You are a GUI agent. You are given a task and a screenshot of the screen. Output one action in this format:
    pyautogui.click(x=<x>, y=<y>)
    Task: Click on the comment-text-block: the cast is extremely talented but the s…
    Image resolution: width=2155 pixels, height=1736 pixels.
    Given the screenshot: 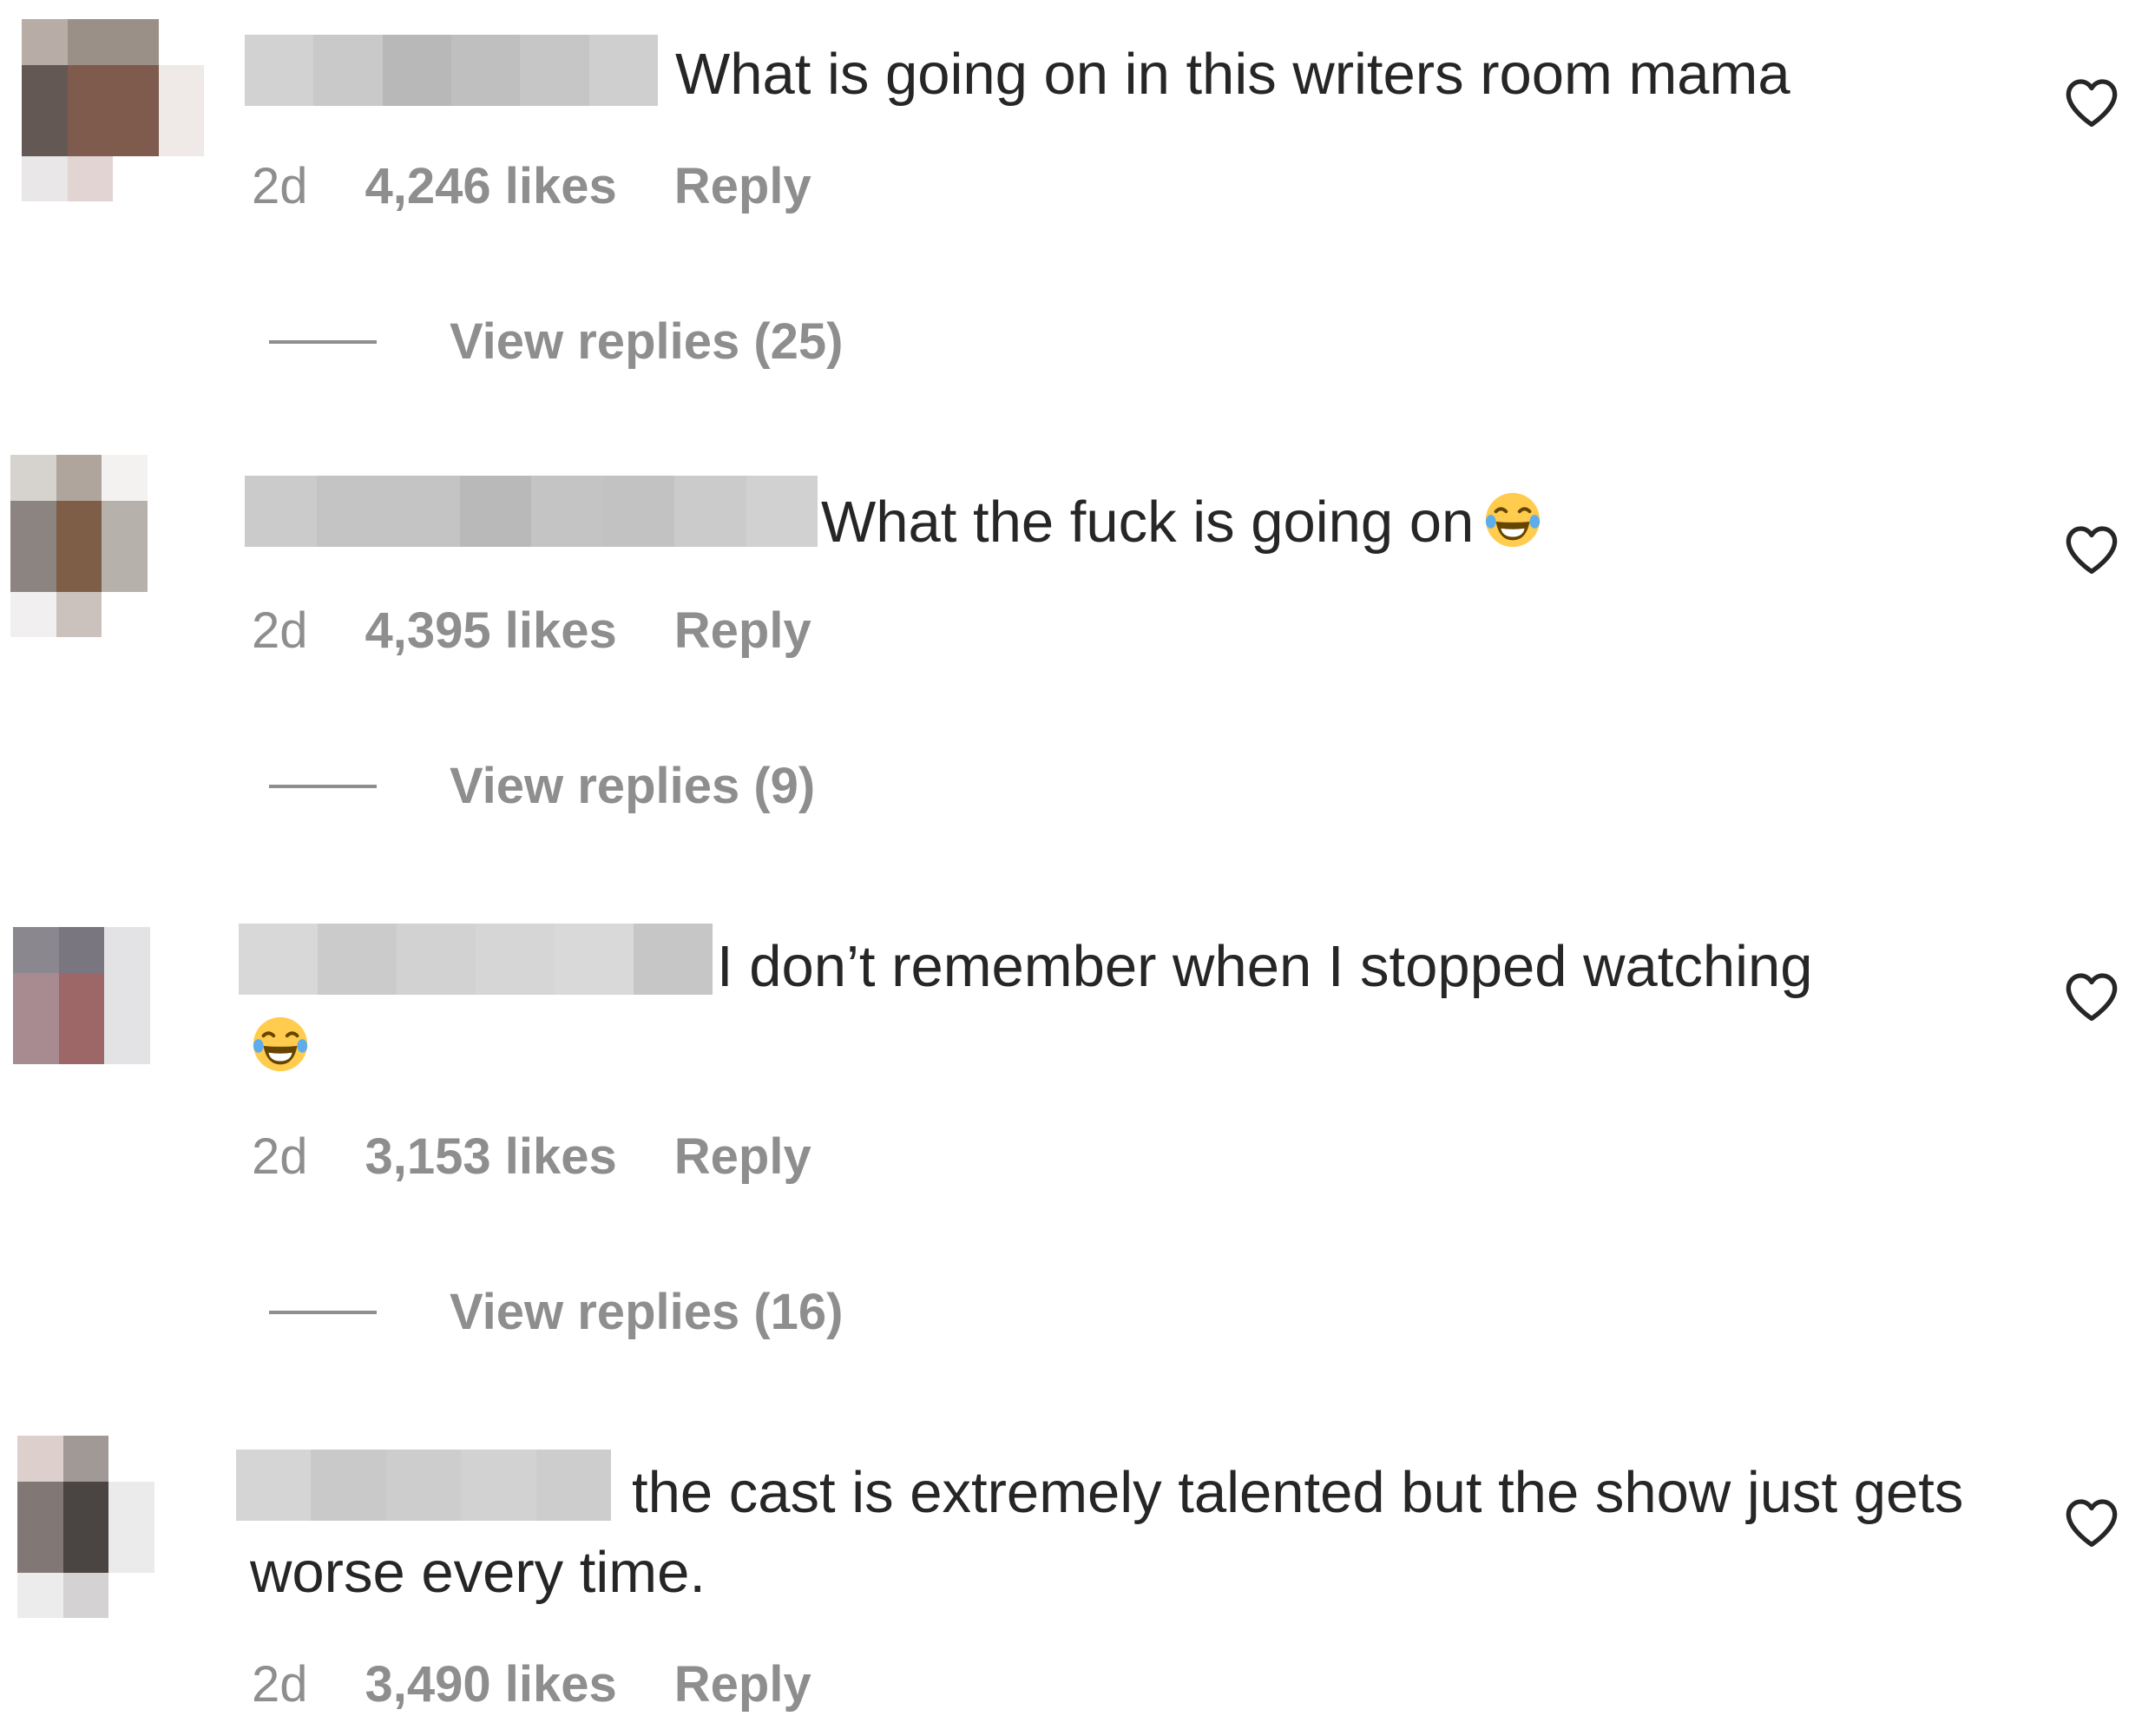 What is the action you would take?
    pyautogui.click(x=1133, y=1533)
    